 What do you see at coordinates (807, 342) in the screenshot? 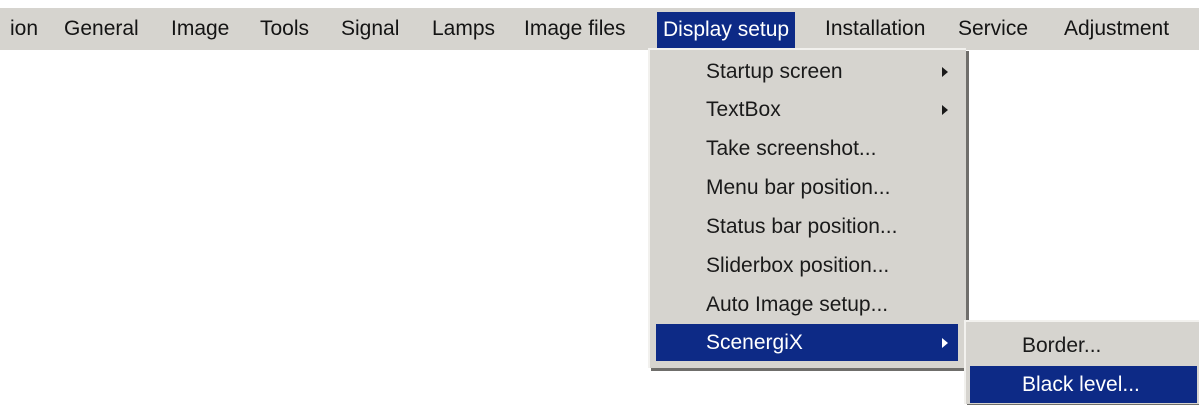
I see `menu-option-scenergix: ScenergiX` at bounding box center [807, 342].